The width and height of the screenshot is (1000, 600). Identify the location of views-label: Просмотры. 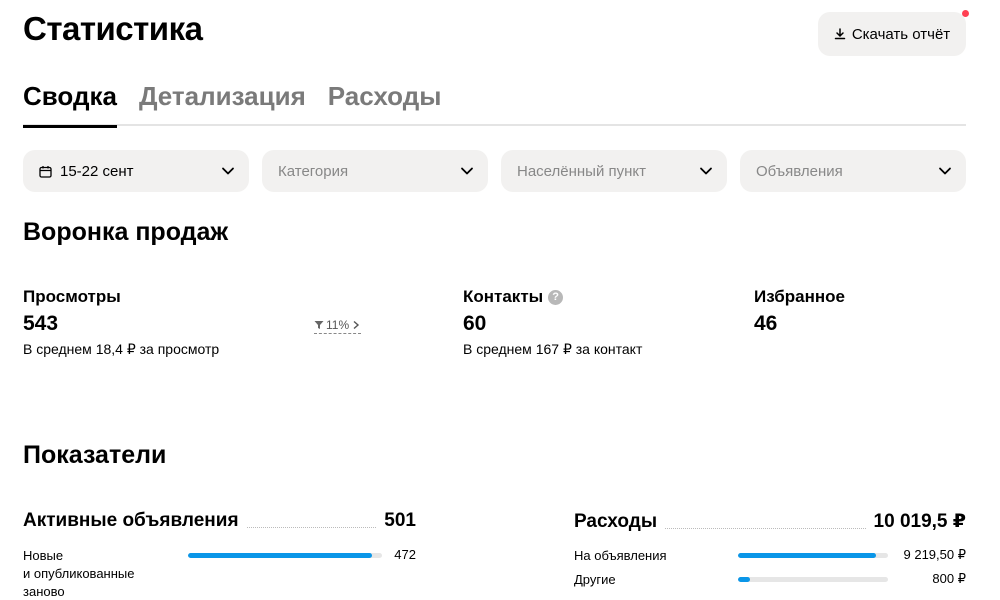
(72, 296).